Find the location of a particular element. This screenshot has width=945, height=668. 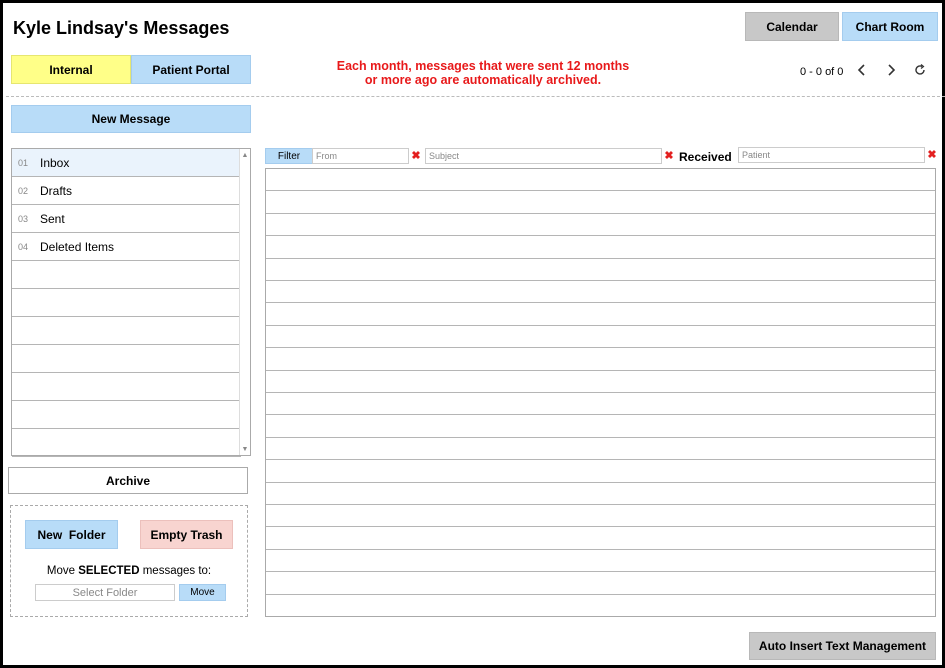

pager-count: 0 - 0 of 0 is located at coordinates (822, 72).